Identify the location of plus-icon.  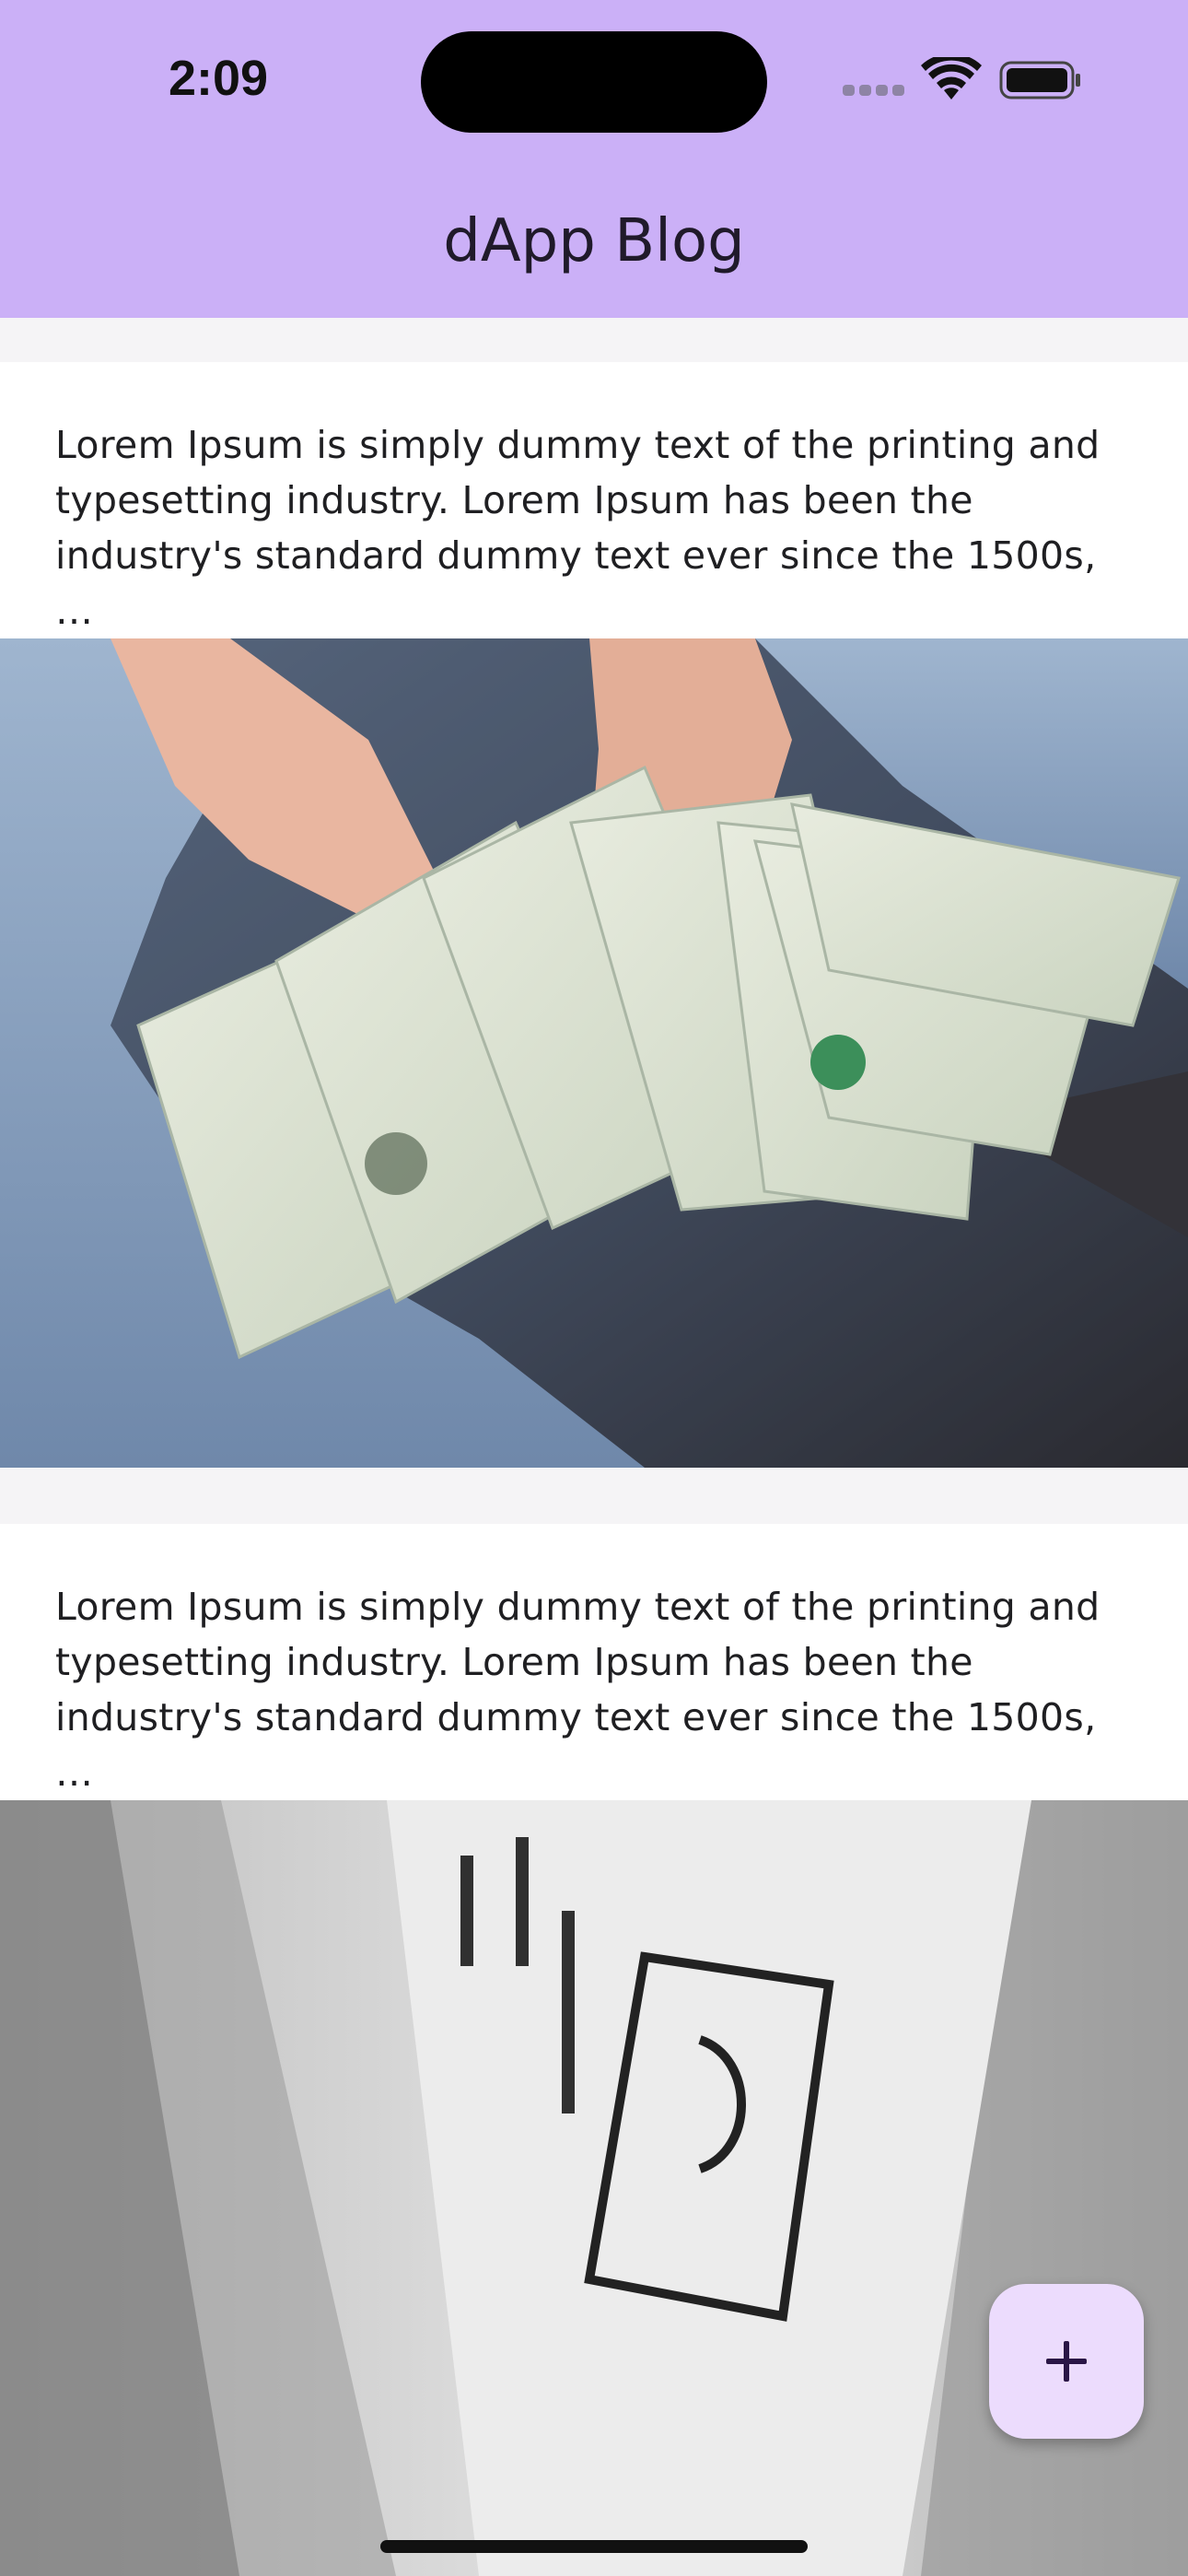
(1066, 2361).